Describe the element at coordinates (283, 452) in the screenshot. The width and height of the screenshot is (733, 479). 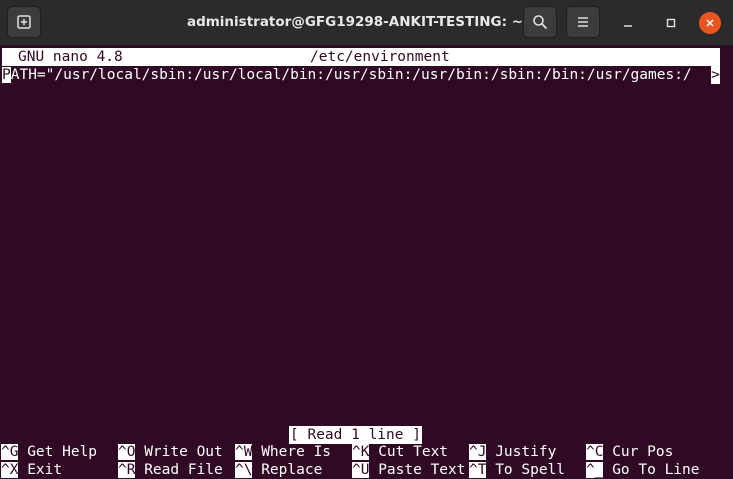
I see `shortcut-where-is: ^W Where Is` at that location.